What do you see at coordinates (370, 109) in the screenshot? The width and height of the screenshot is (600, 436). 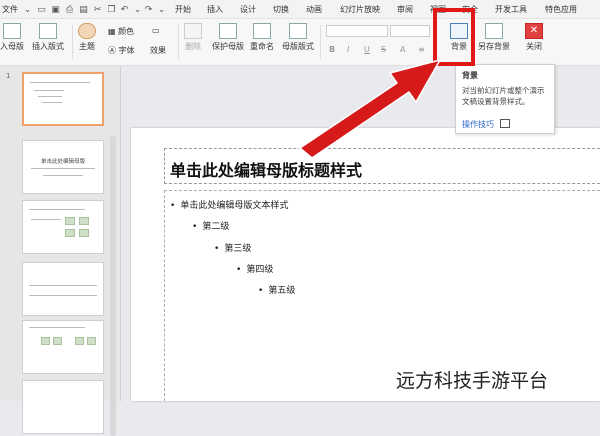 I see `annotation-arrow-icon` at bounding box center [370, 109].